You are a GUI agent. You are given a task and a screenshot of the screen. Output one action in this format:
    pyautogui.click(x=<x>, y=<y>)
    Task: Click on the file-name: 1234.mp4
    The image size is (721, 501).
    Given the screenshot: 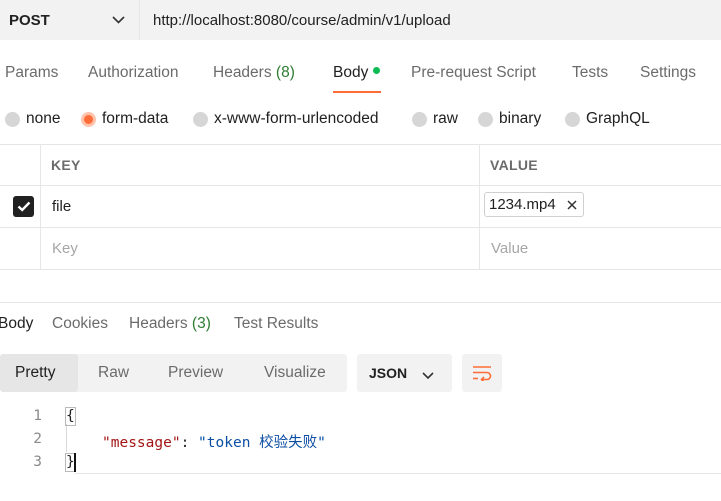 What is the action you would take?
    pyautogui.click(x=522, y=204)
    